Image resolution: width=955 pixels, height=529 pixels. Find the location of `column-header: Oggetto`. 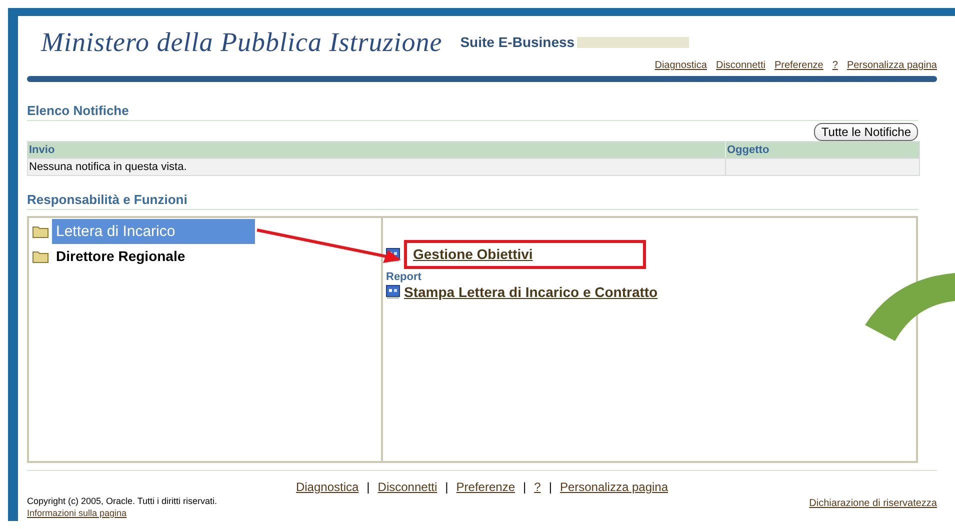

column-header: Oggetto is located at coordinates (822, 150).